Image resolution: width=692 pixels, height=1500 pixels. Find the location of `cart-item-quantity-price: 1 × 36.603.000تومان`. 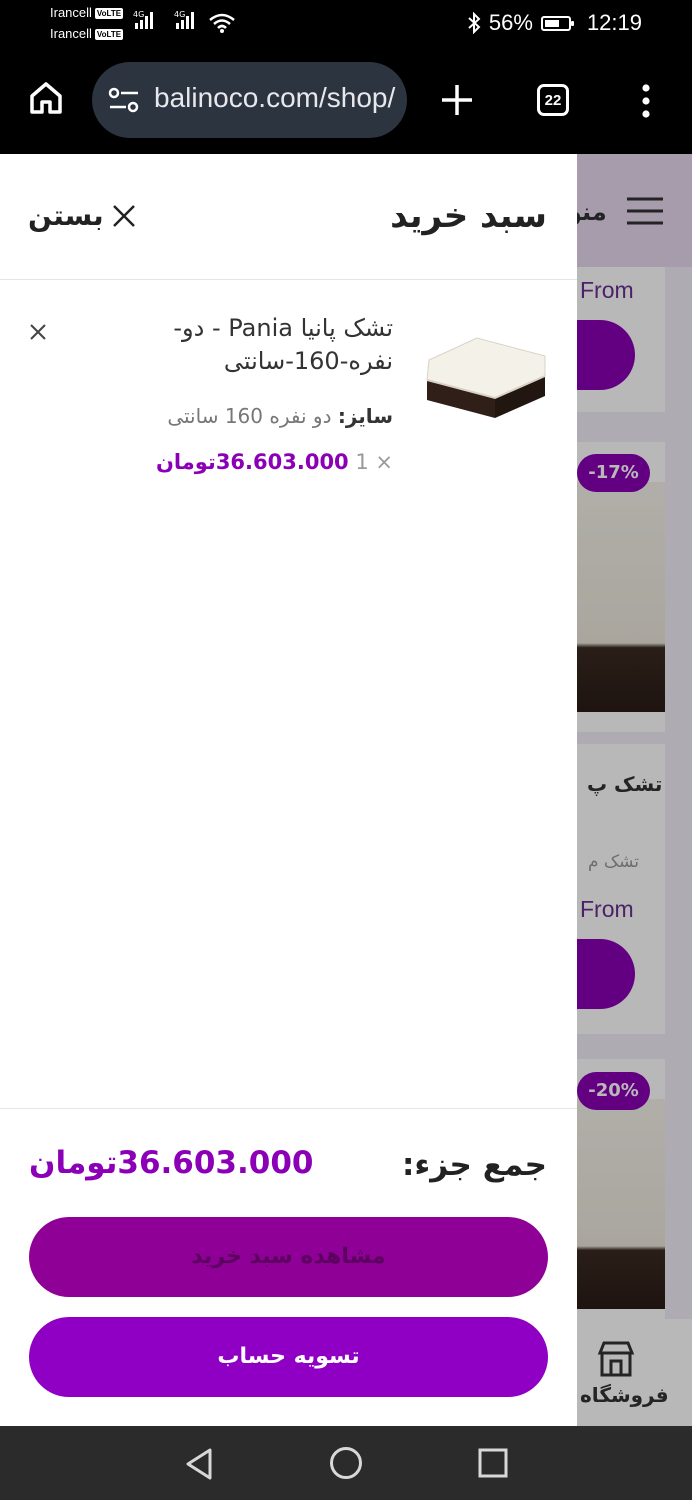

cart-item-quantity-price: 1 × 36.603.000تومان is located at coordinates (274, 462).